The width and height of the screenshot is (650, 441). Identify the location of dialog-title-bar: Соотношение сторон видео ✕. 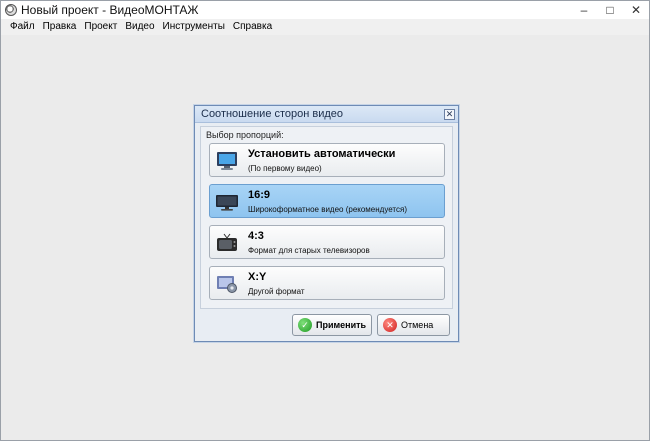
(326, 114).